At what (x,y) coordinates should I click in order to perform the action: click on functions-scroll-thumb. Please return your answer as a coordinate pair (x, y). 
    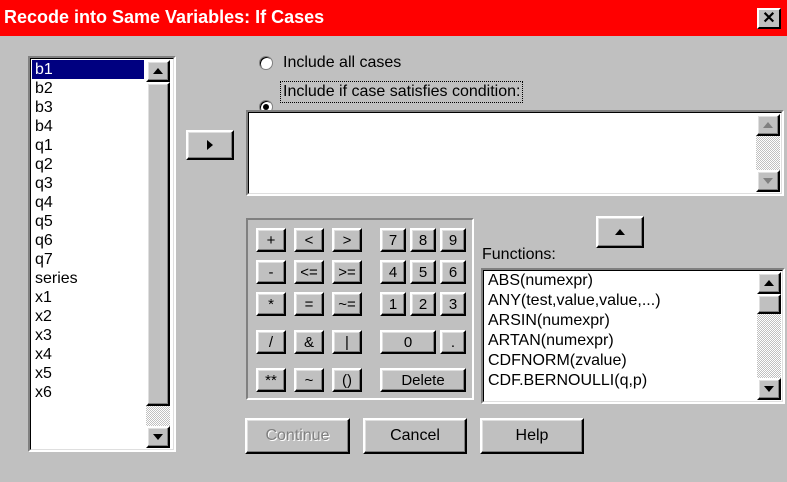
    Looking at the image, I should click on (769, 304).